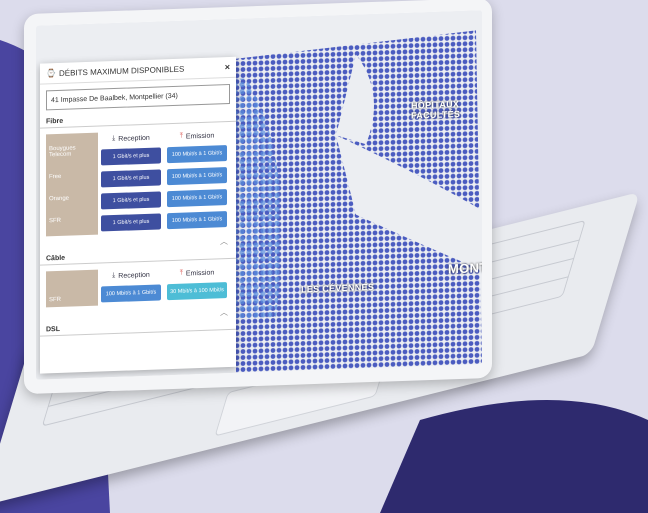 This screenshot has width=648, height=513. Describe the element at coordinates (121, 71) in the screenshot. I see `panel-title: DÉBITS MAXIMUM DISPONIBLES` at that location.